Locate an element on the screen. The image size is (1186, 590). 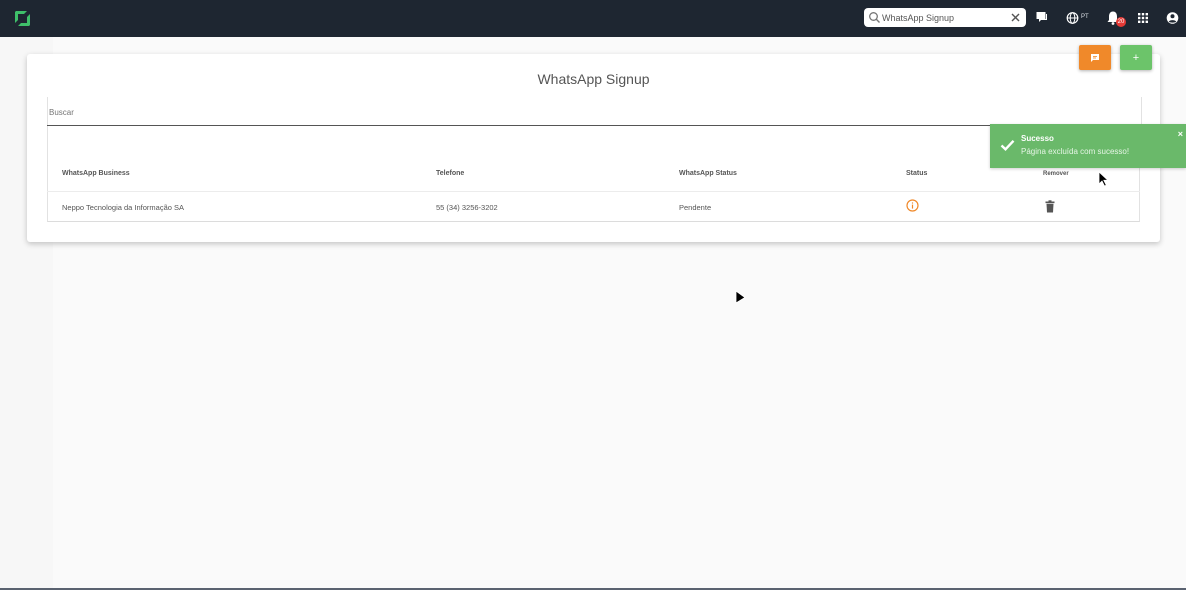
search-icon is located at coordinates (874, 17).